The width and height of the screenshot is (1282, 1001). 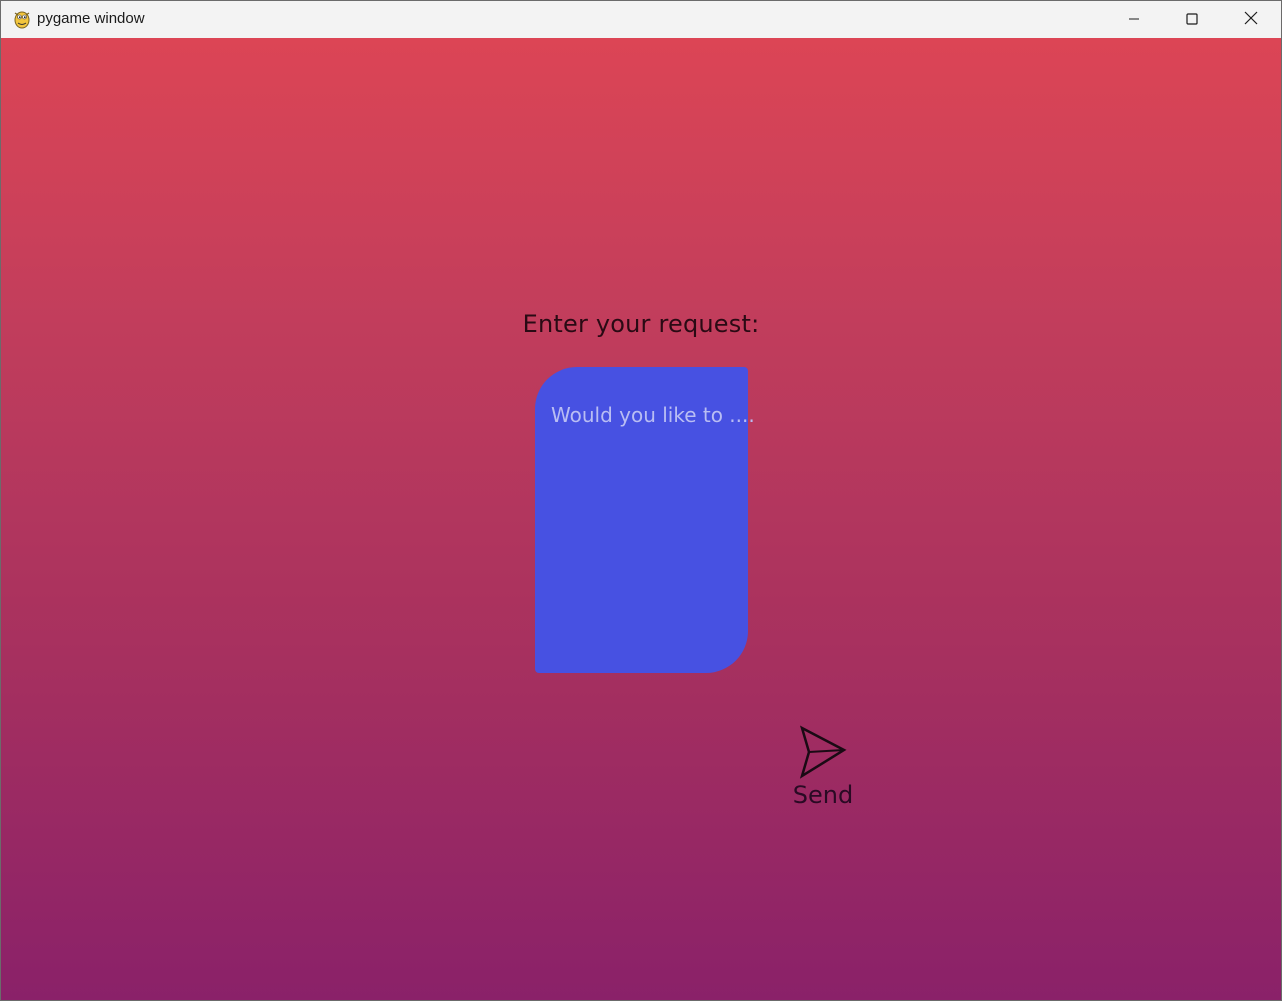 What do you see at coordinates (641, 324) in the screenshot?
I see `prompt-label: Enter your request:` at bounding box center [641, 324].